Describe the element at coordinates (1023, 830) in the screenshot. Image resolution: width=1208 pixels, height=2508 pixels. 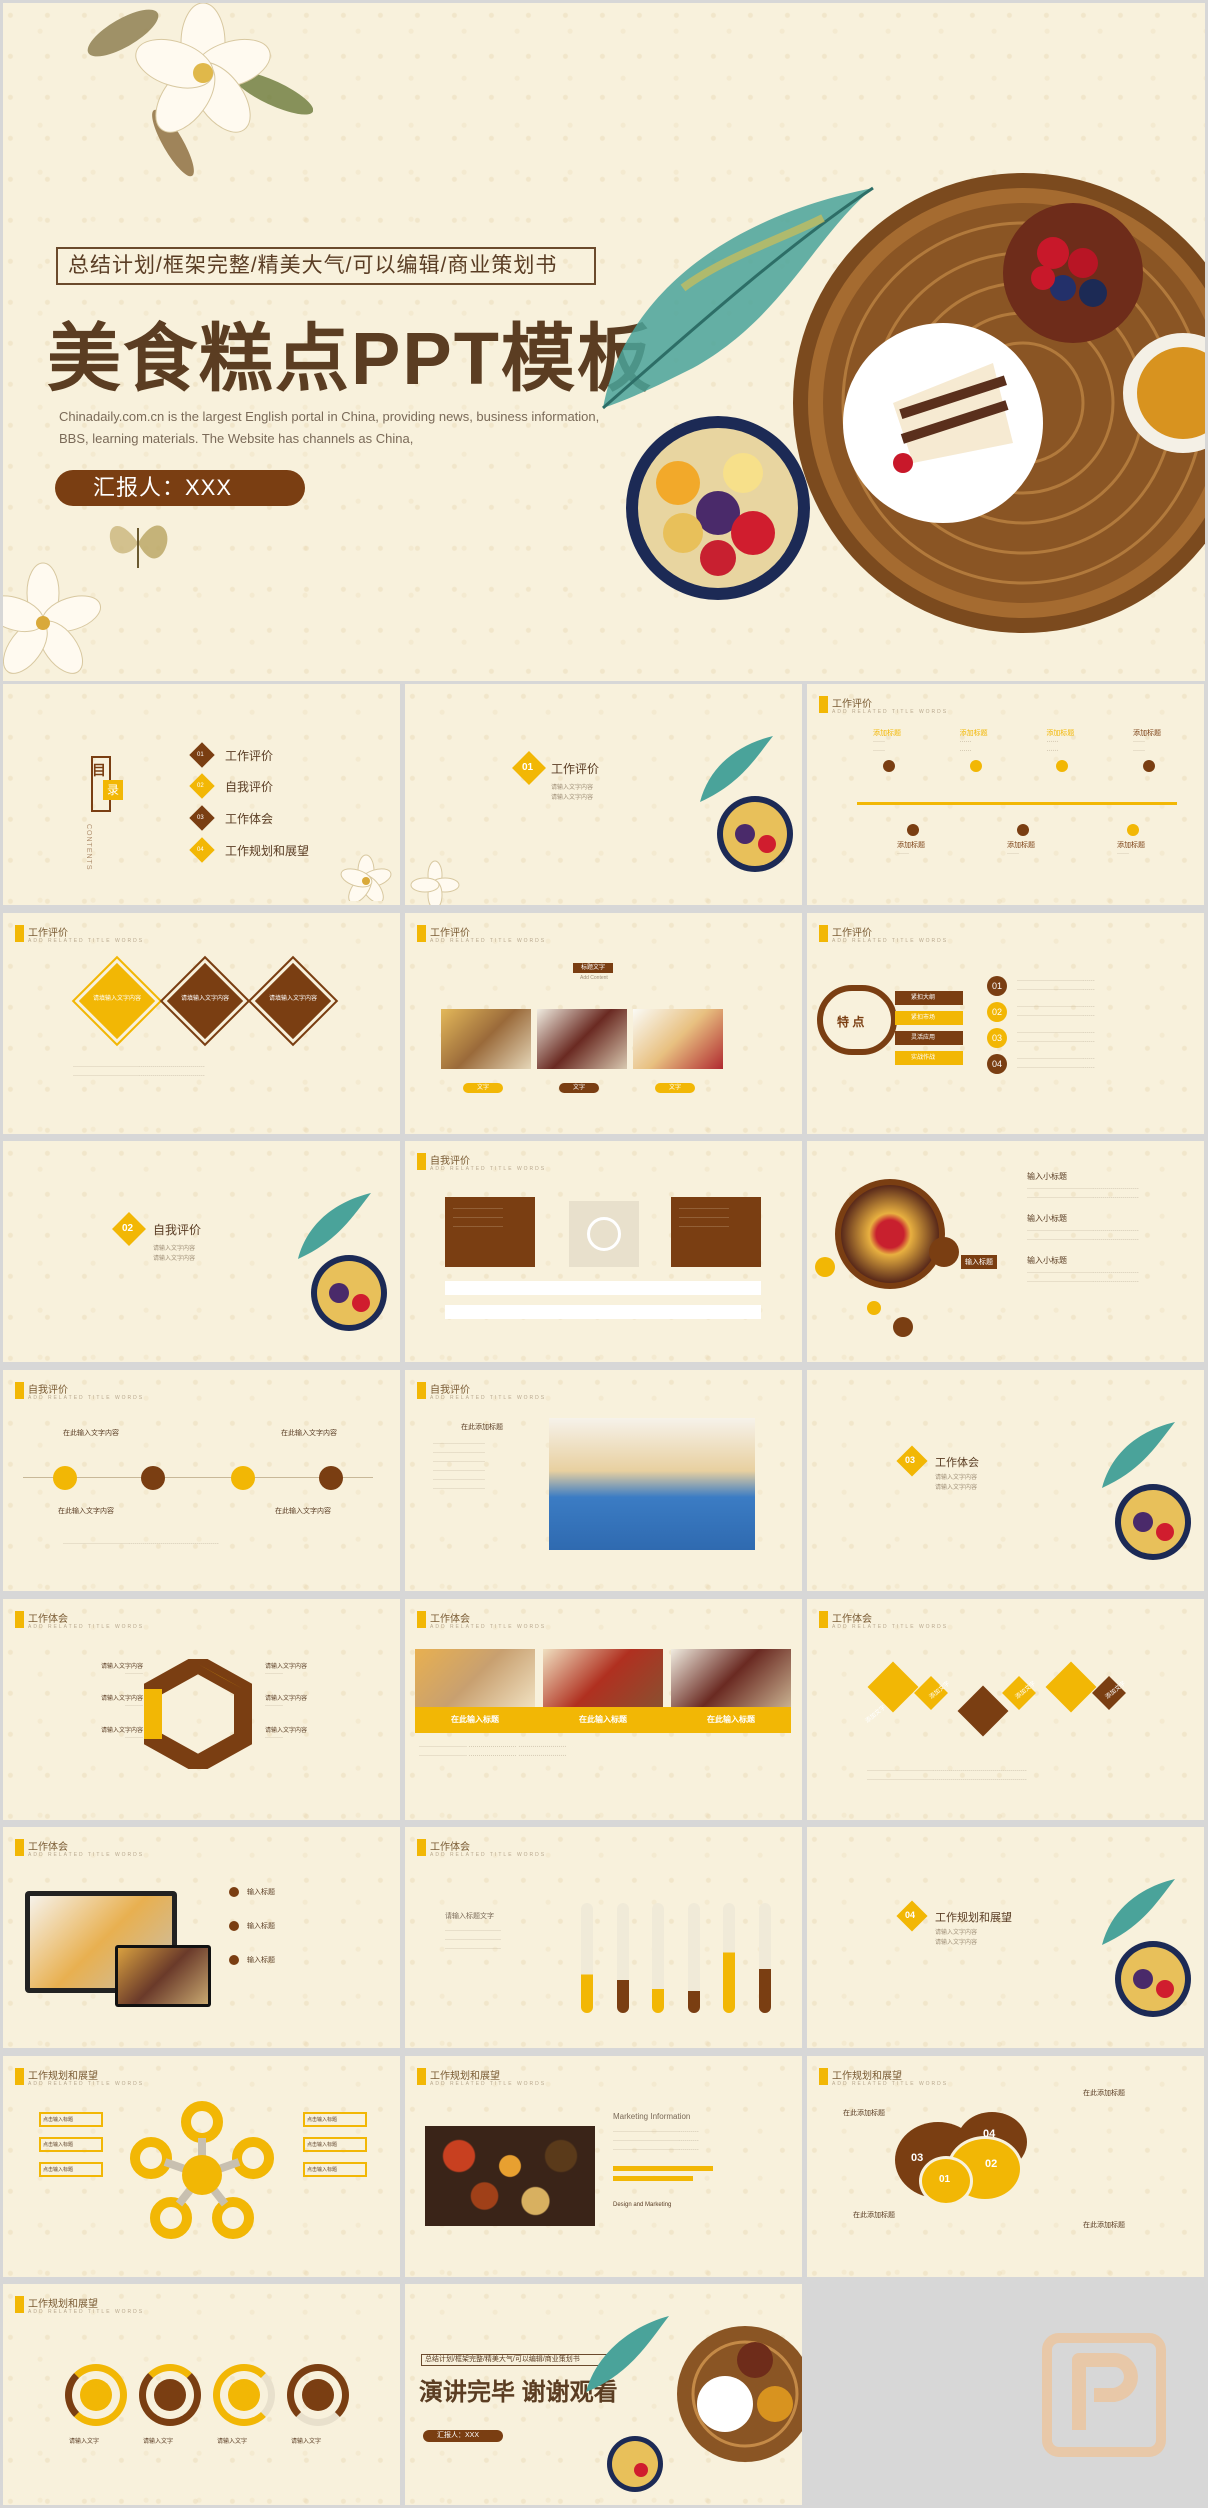
I see `pulse-icon` at that location.